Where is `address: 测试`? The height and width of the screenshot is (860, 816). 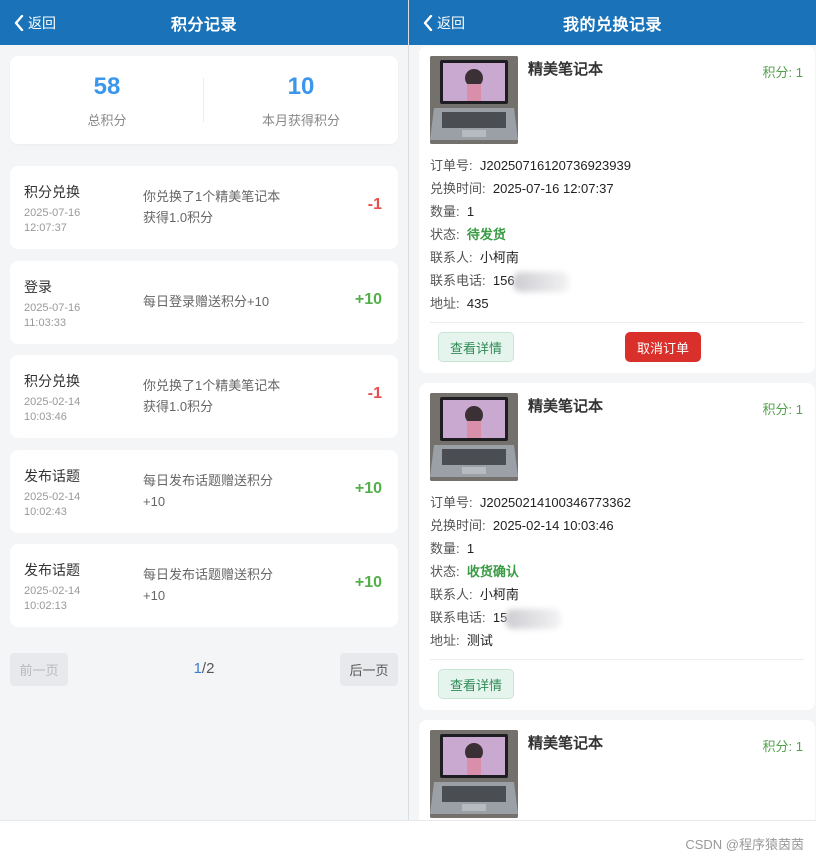
address: 测试 is located at coordinates (479, 640).